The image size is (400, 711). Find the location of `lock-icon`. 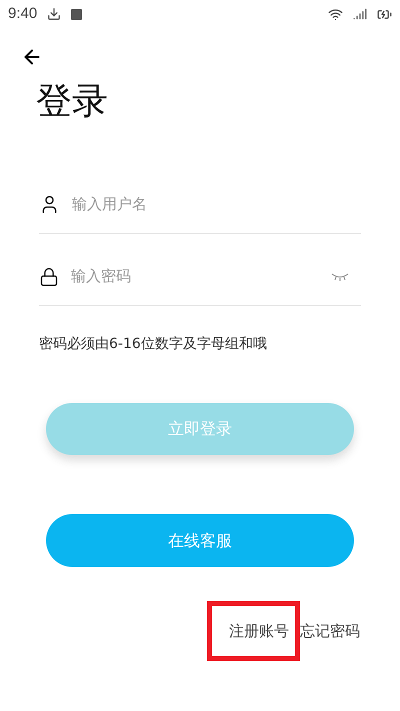

lock-icon is located at coordinates (49, 276).